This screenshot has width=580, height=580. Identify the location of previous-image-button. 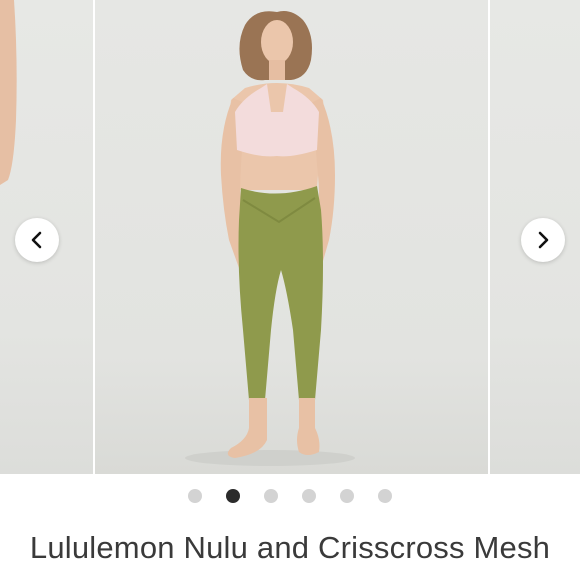
(37, 240).